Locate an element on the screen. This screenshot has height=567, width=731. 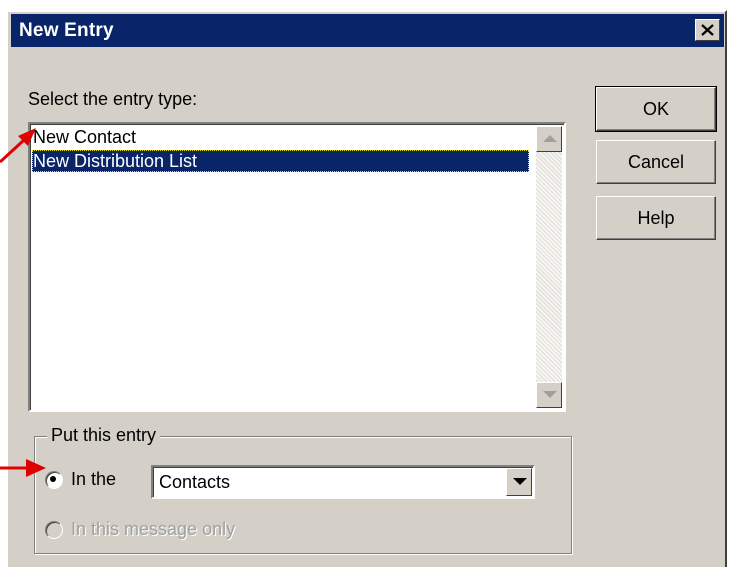
help-button: Help is located at coordinates (656, 218).